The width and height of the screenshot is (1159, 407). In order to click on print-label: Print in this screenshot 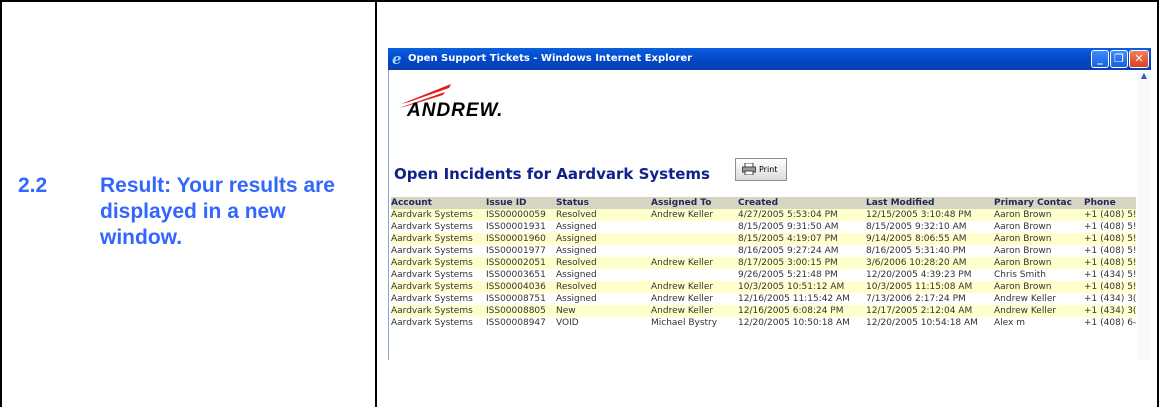, I will do `click(768, 169)`.